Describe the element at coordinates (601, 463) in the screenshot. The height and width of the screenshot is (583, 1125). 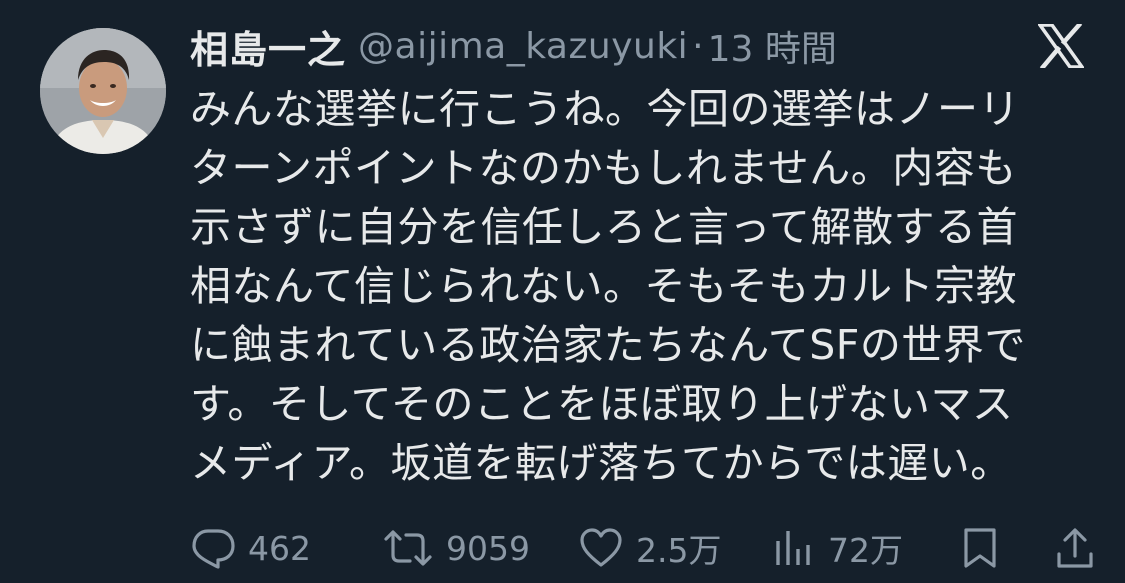
I see `post-text-line: メディア。坂道を転げ落ちてからでは遅い。` at that location.